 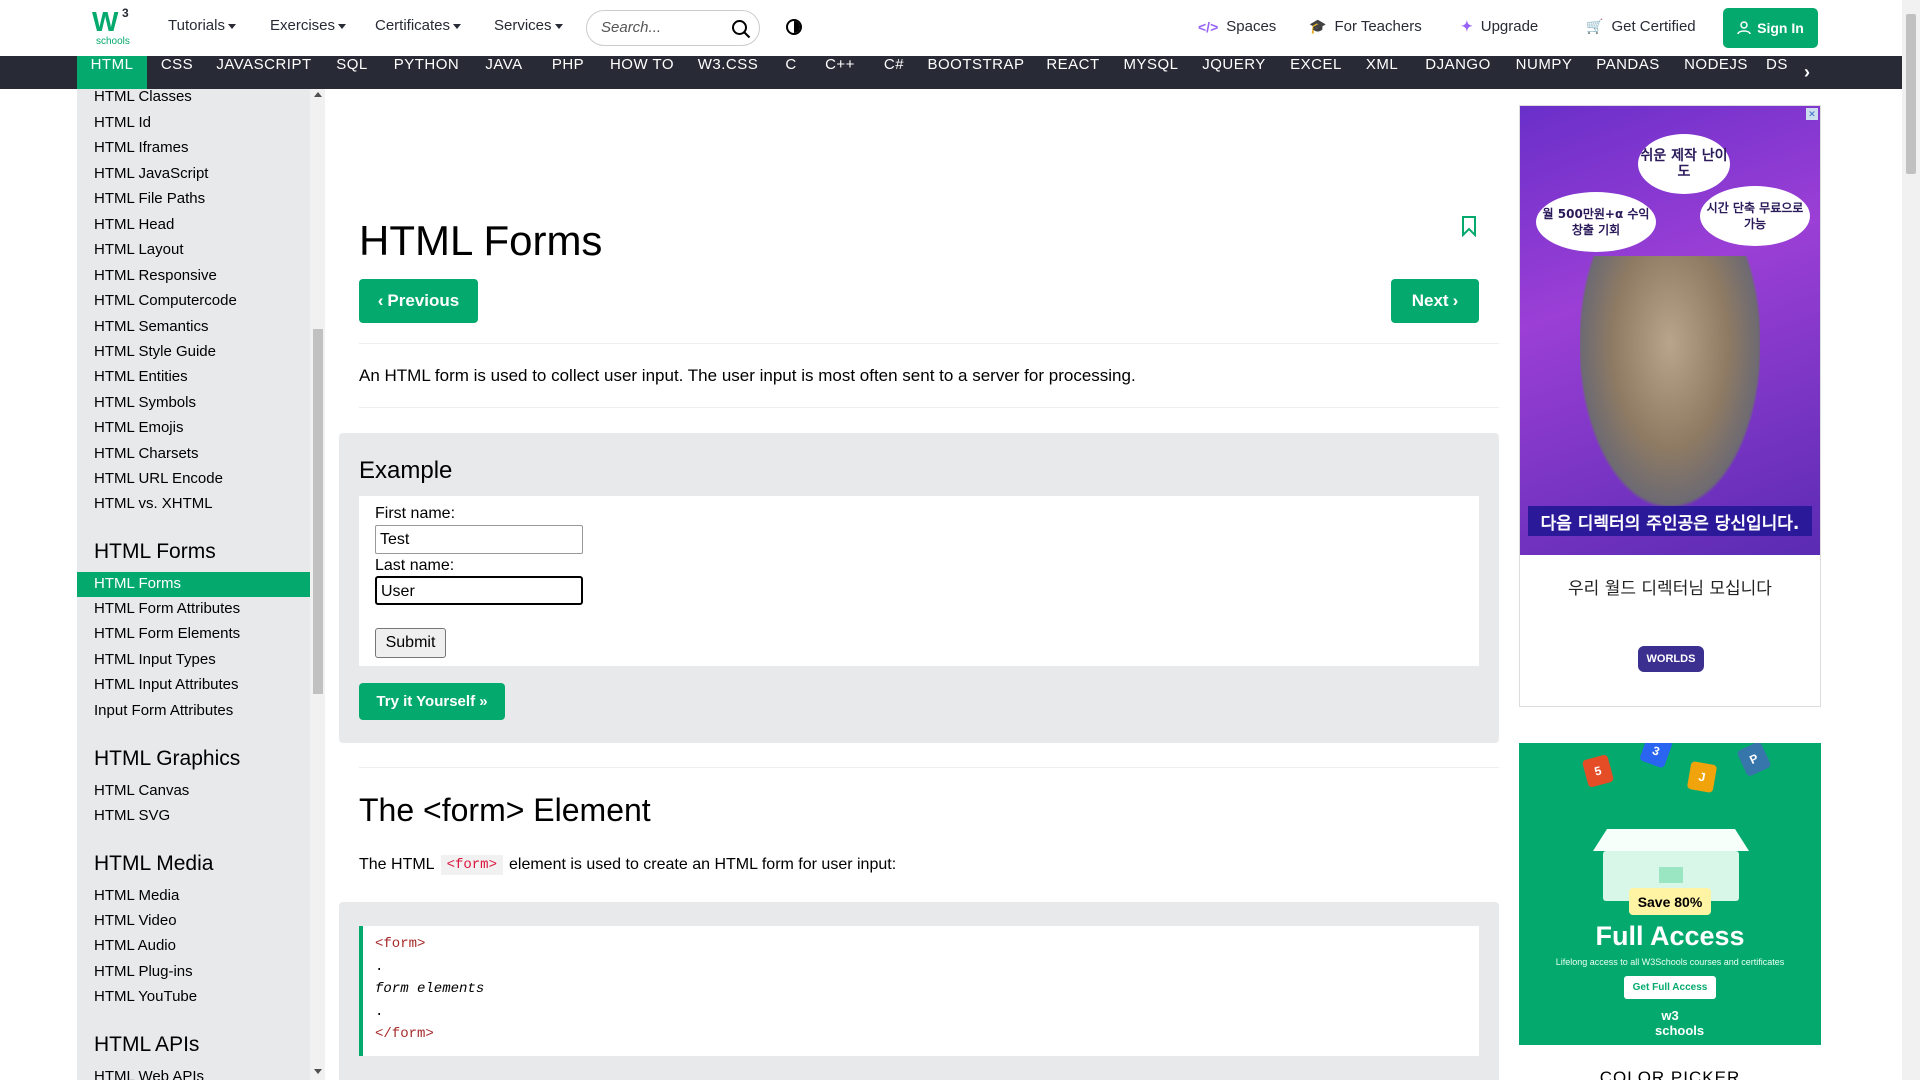 I want to click on lang-csharp: C#, so click(x=894, y=72).